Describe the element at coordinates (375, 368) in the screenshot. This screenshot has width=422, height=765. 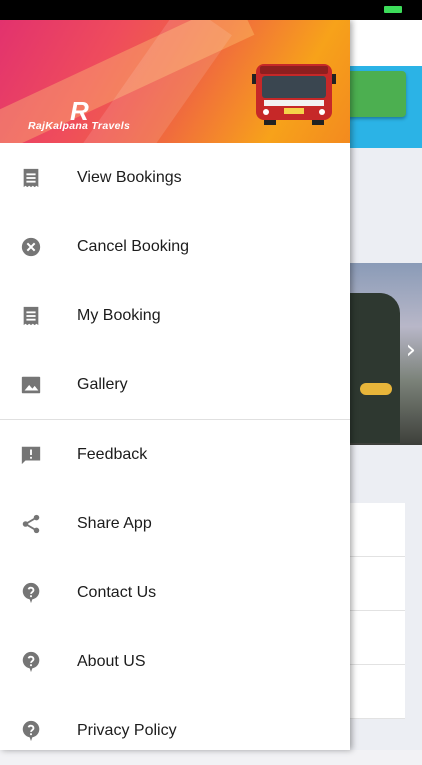
I see `bus-photo` at that location.